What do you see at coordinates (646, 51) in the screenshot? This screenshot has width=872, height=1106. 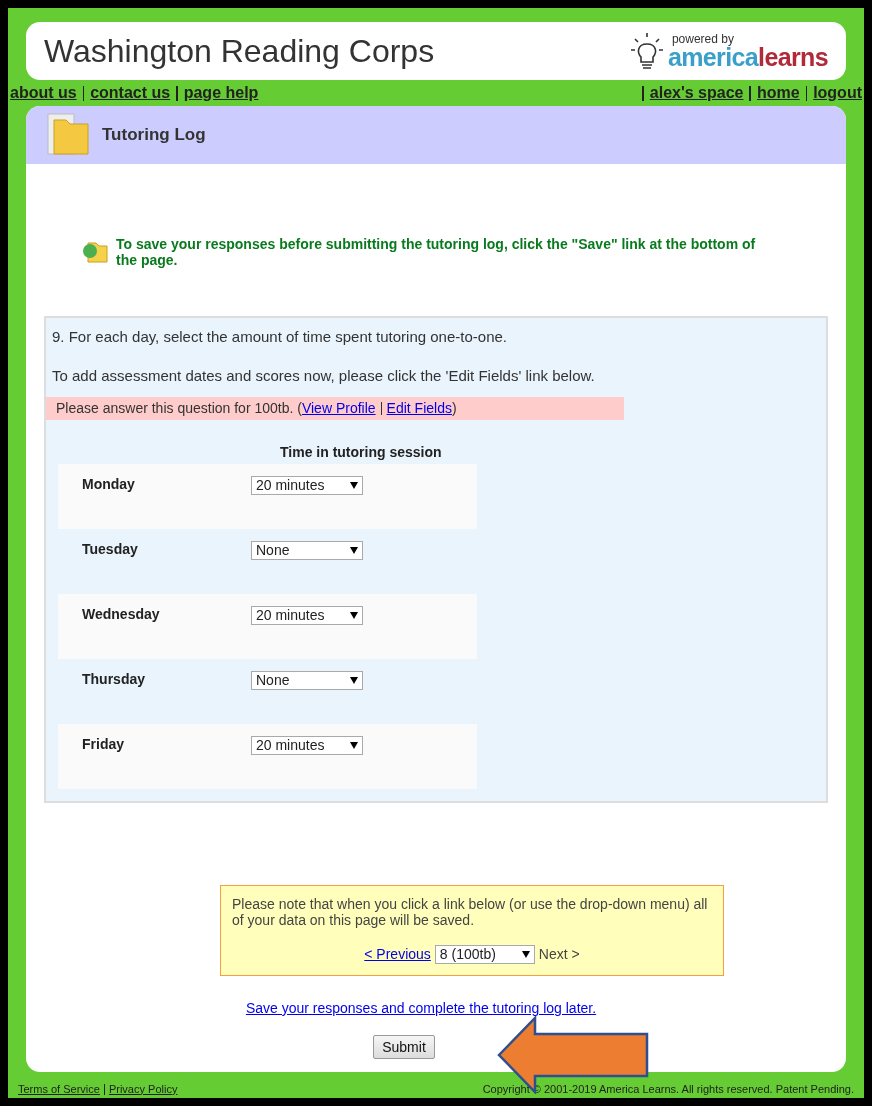 I see `lightbulb-icon` at bounding box center [646, 51].